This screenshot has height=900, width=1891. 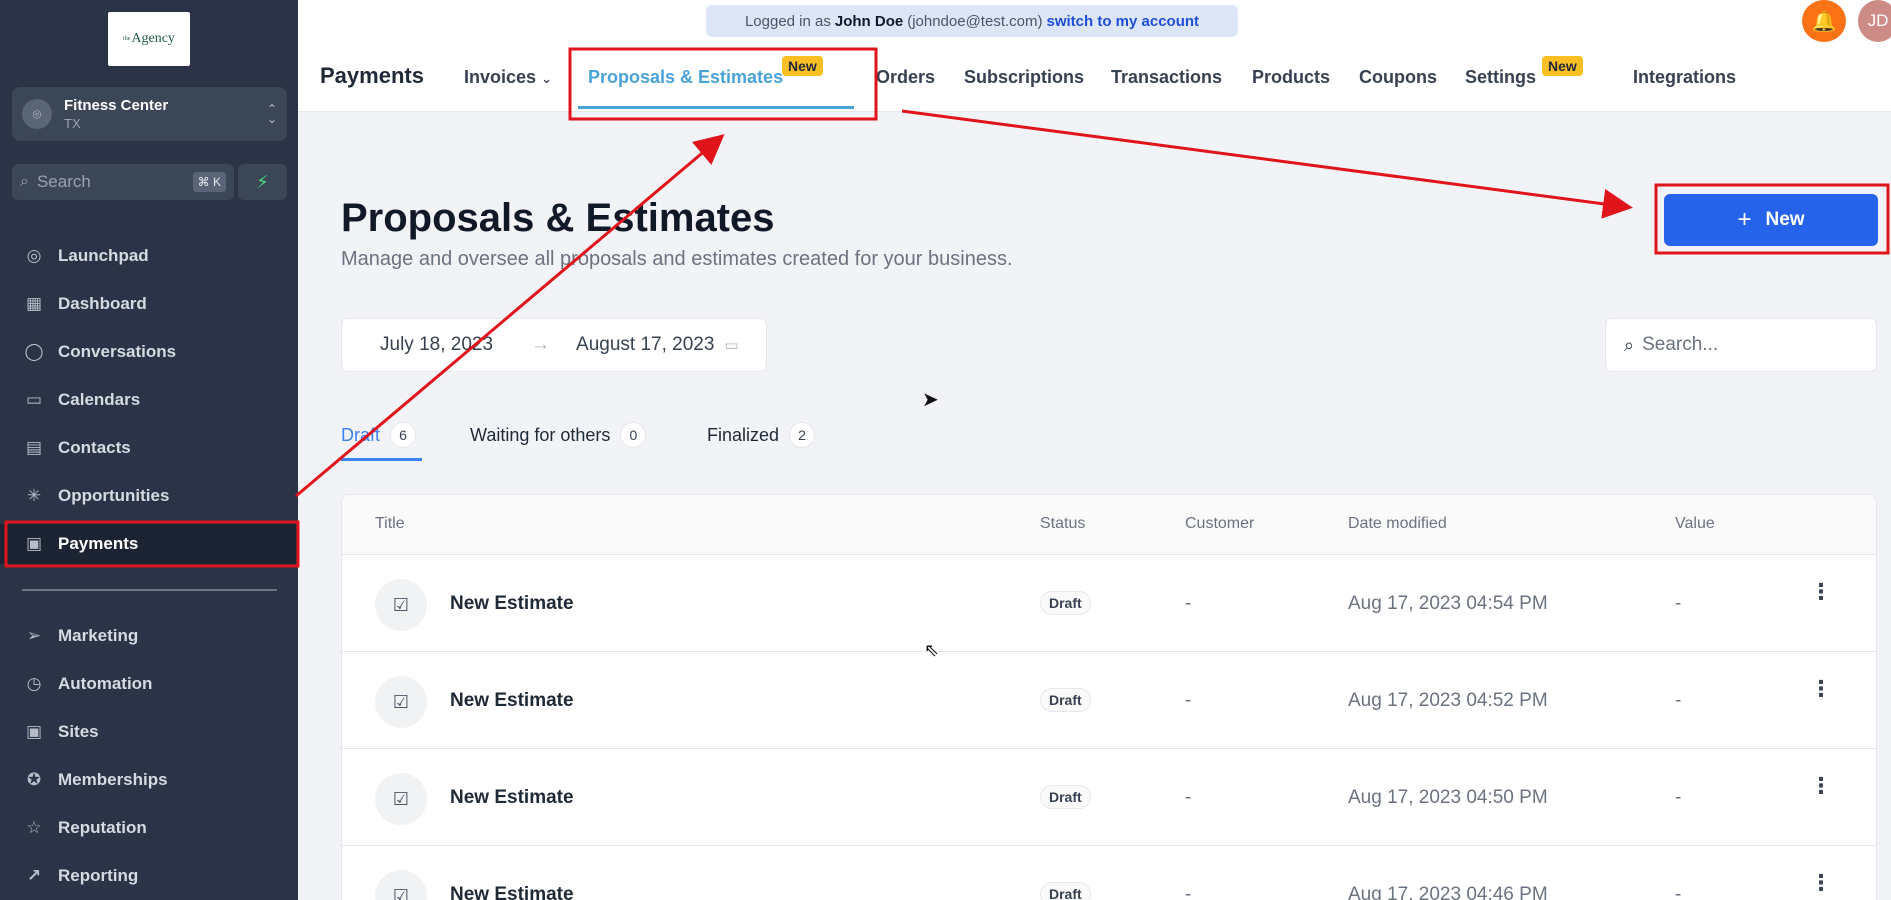 I want to click on star-icon: ☆, so click(x=34, y=827).